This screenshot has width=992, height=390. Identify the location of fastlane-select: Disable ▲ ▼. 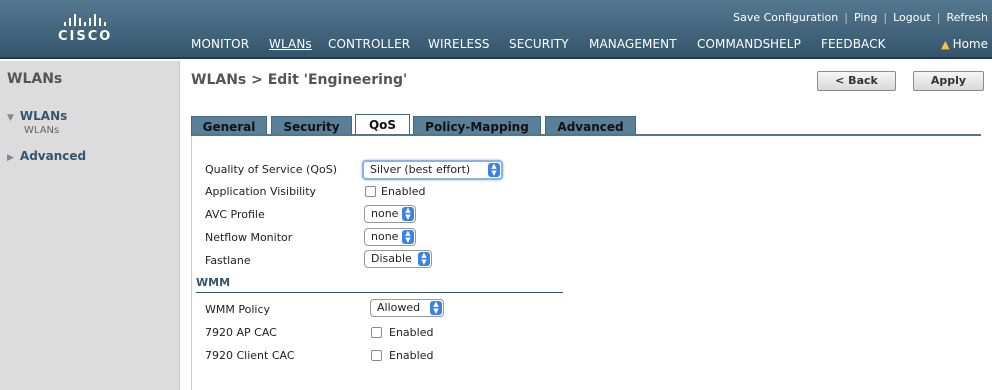
(398, 259).